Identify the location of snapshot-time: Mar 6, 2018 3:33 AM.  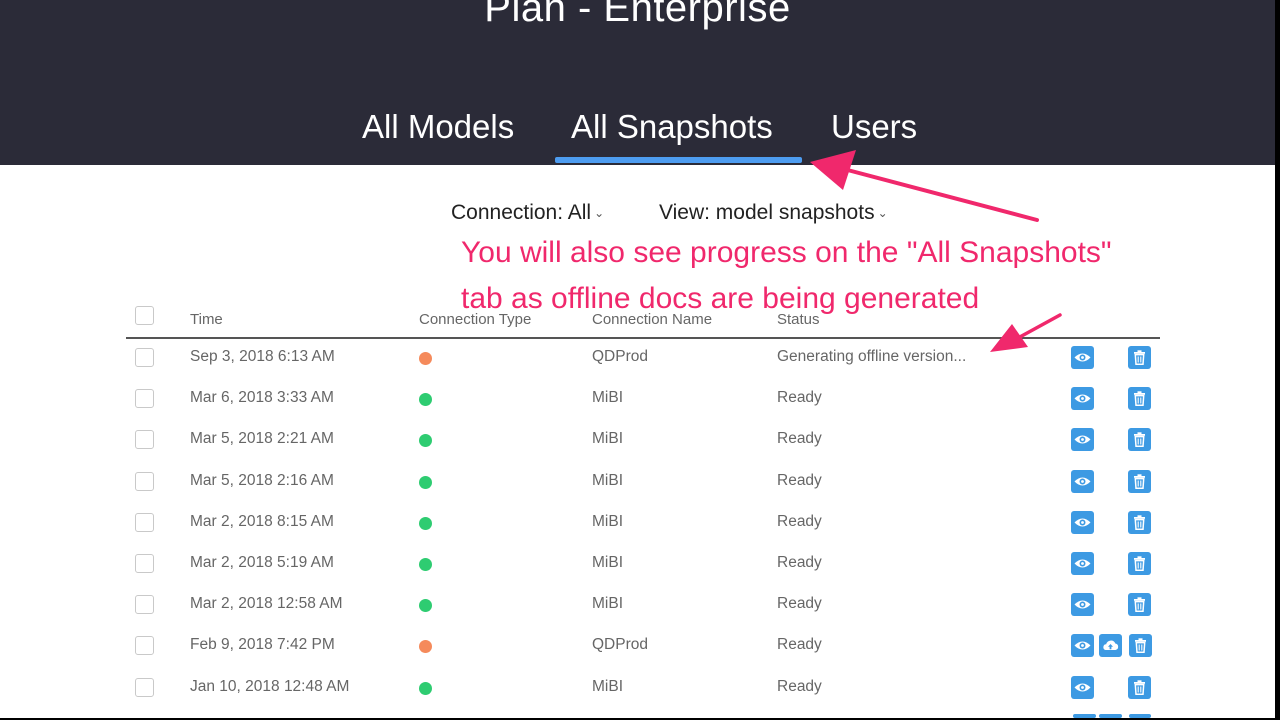
(262, 397).